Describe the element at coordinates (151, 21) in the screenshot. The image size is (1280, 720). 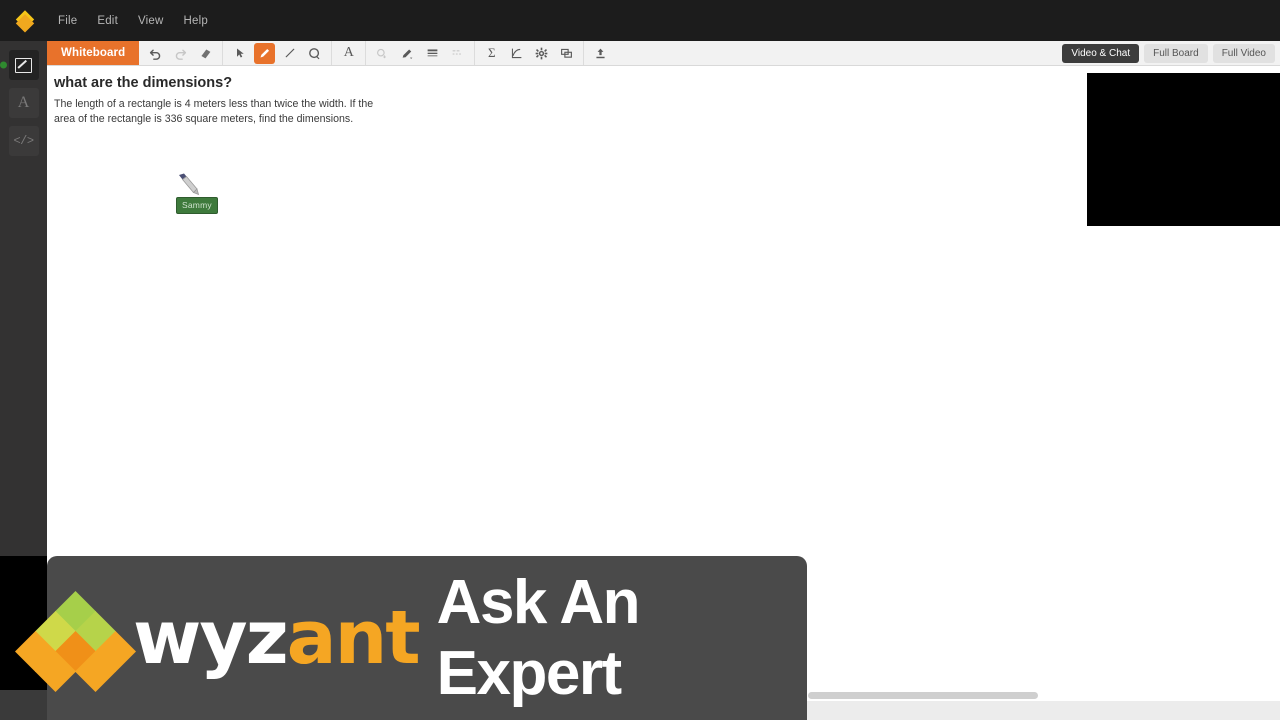
I see `menu-view: View` at that location.